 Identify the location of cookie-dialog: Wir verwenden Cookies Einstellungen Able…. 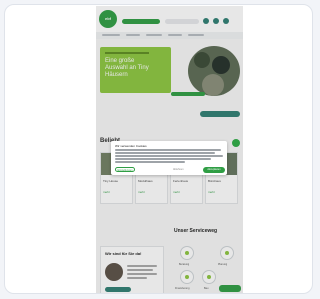
(169, 158).